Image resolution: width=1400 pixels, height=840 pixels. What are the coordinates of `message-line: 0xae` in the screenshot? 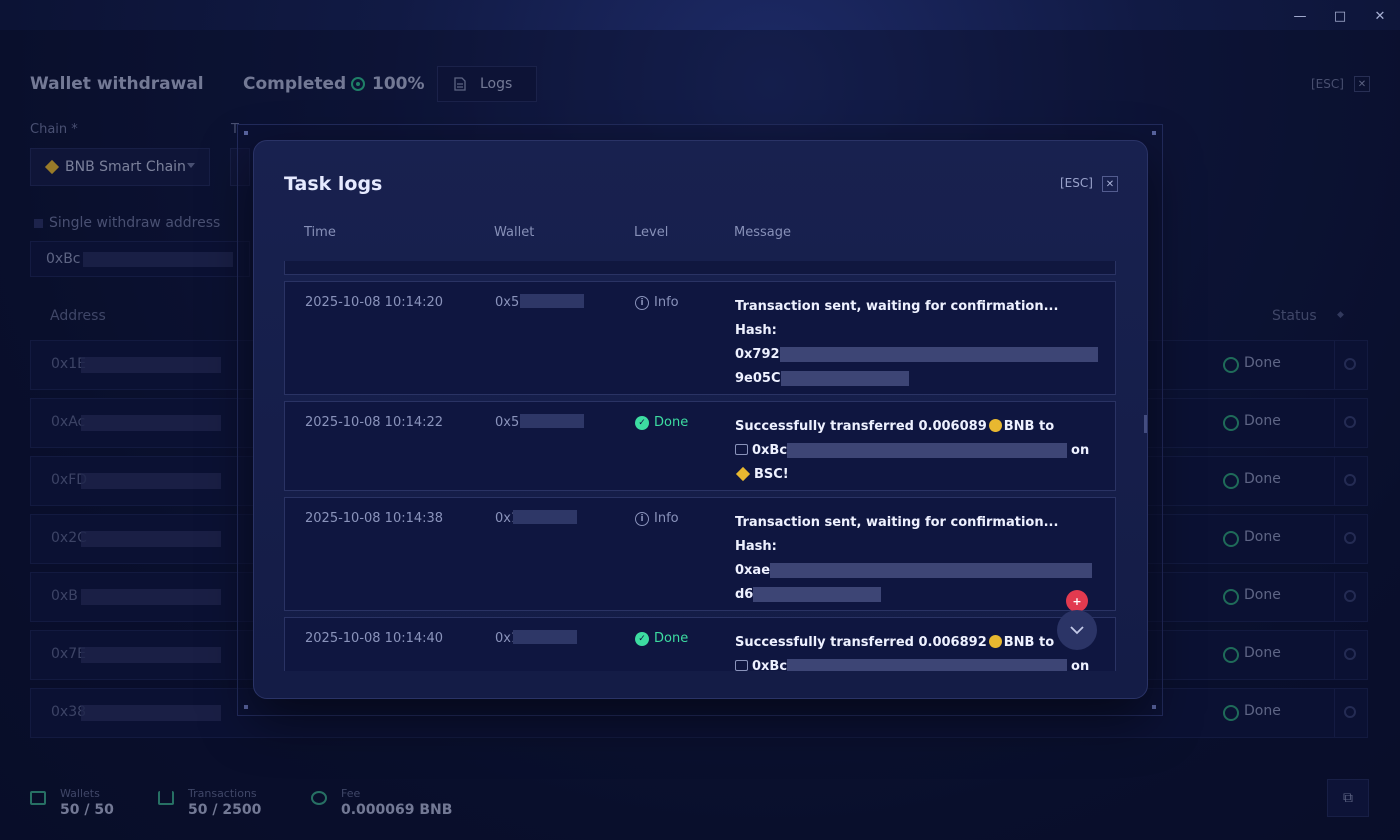 It's located at (920, 571).